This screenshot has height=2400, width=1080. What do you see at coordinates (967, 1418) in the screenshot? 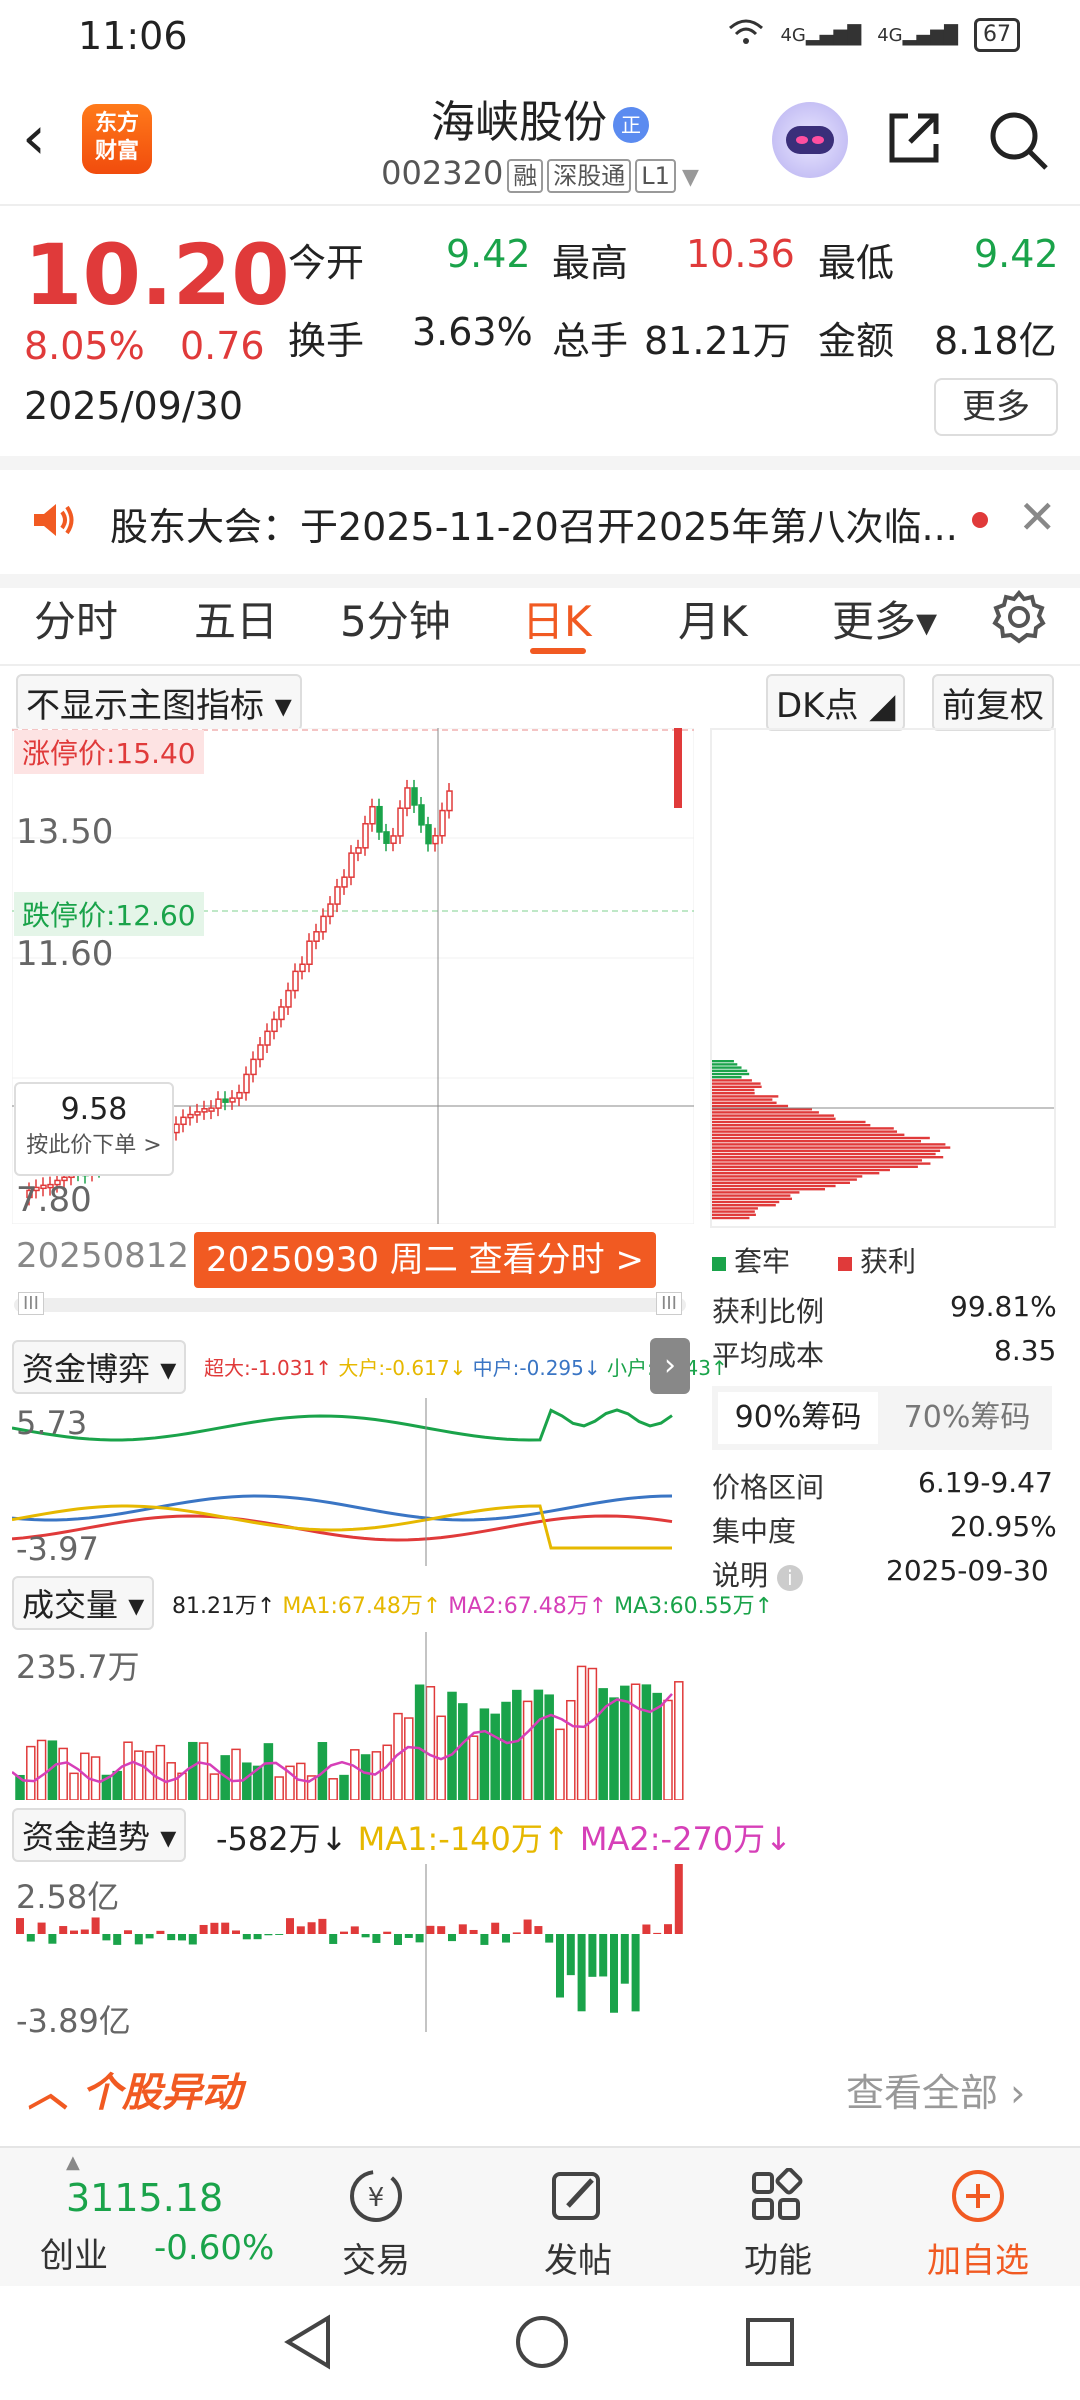
I see `tab-chip-70: 70%筹码` at bounding box center [967, 1418].